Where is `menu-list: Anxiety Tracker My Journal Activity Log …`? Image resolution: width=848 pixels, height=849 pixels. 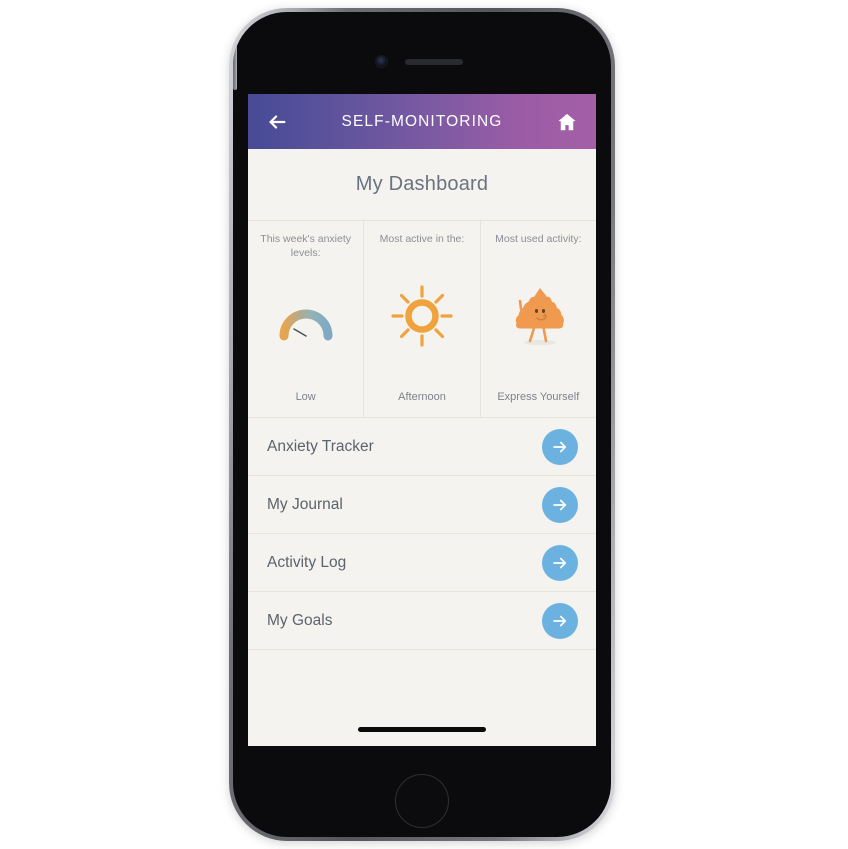
menu-list: Anxiety Tracker My Journal Activity Log … is located at coordinates (422, 534).